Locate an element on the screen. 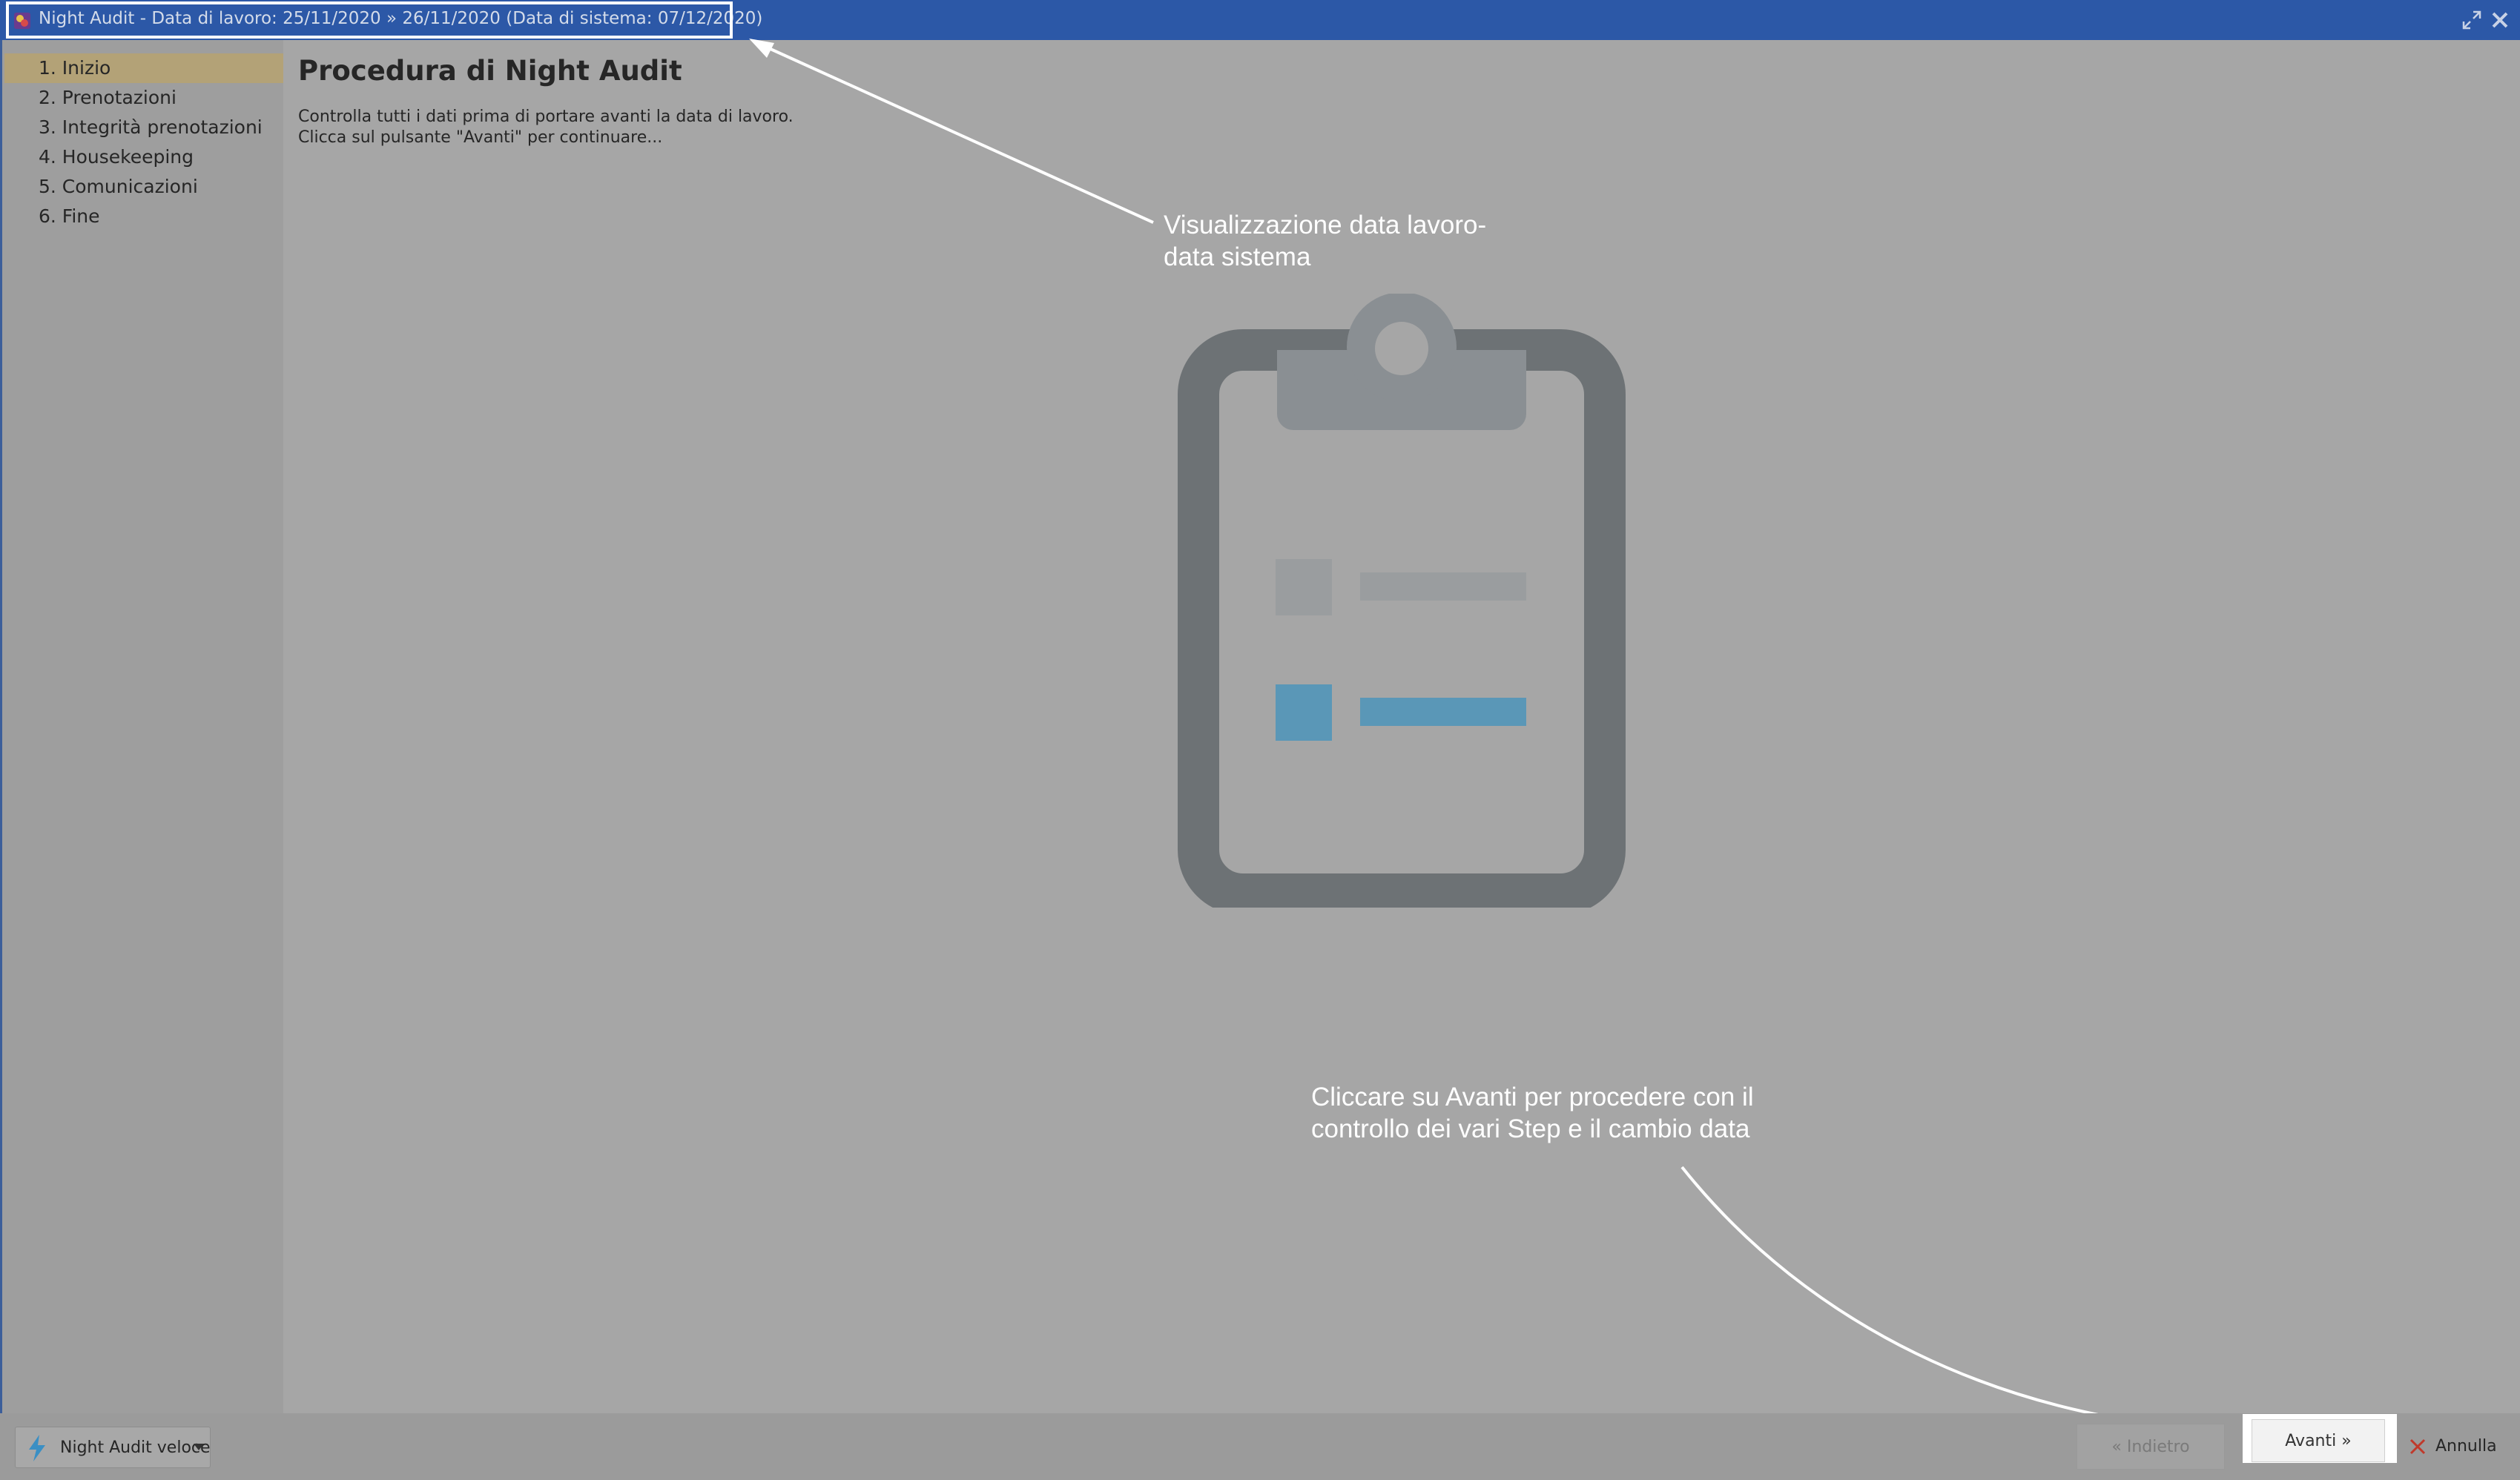 The height and width of the screenshot is (1480, 2520). sidebar-item-fine: 6. Fine is located at coordinates (143, 216).